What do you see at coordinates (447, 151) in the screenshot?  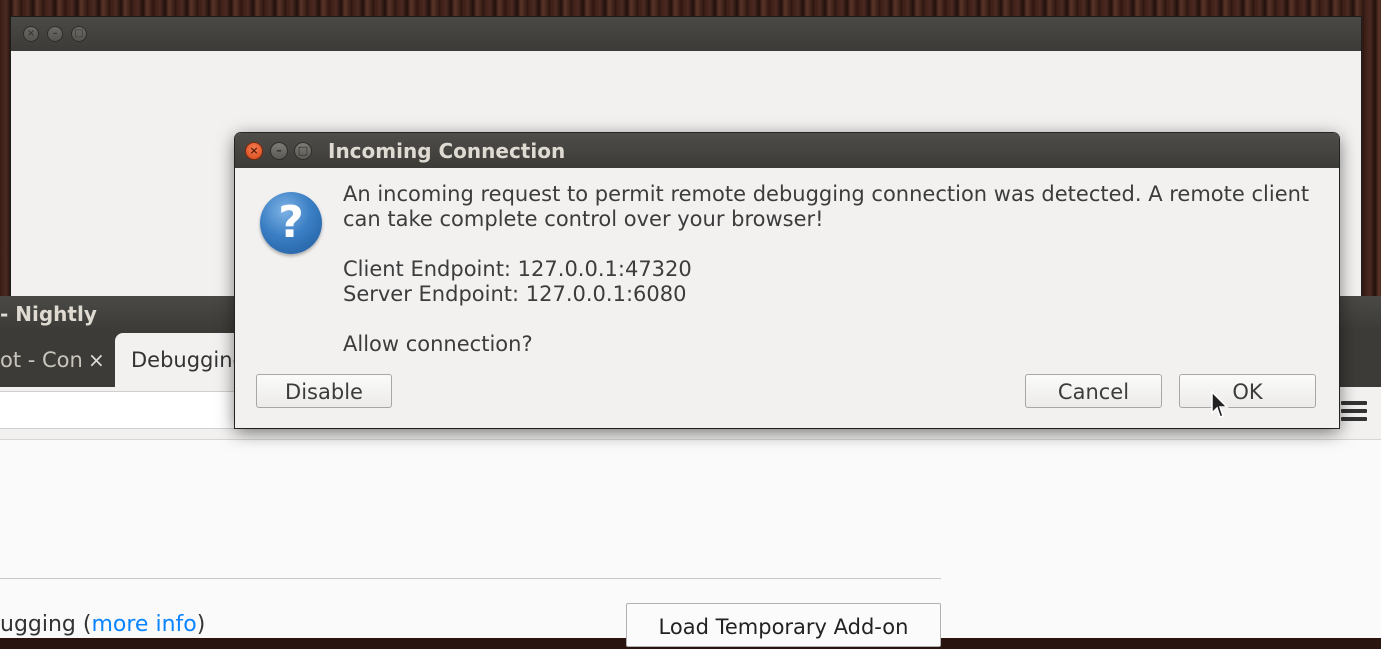 I see `dialog-title: Incoming Connection` at bounding box center [447, 151].